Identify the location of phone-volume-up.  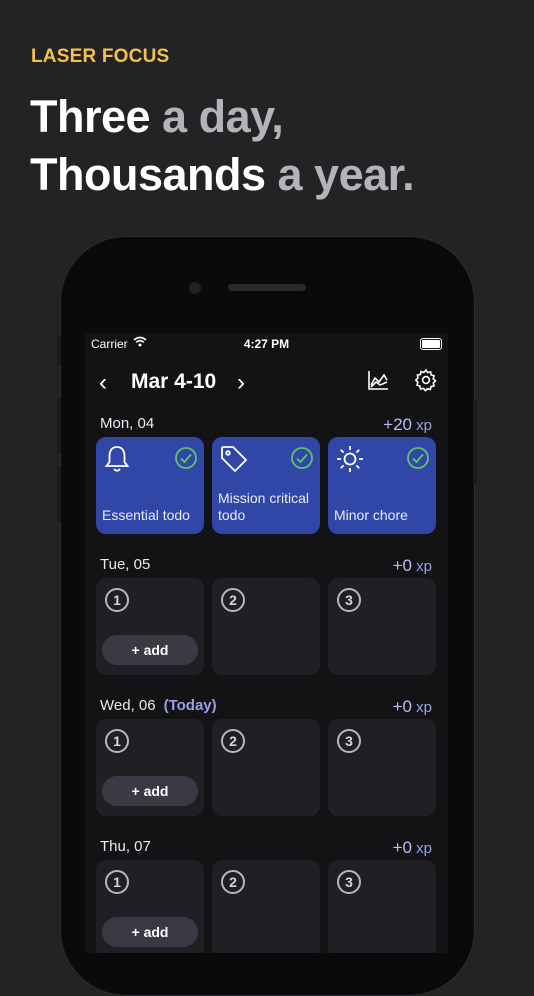
(59, 426).